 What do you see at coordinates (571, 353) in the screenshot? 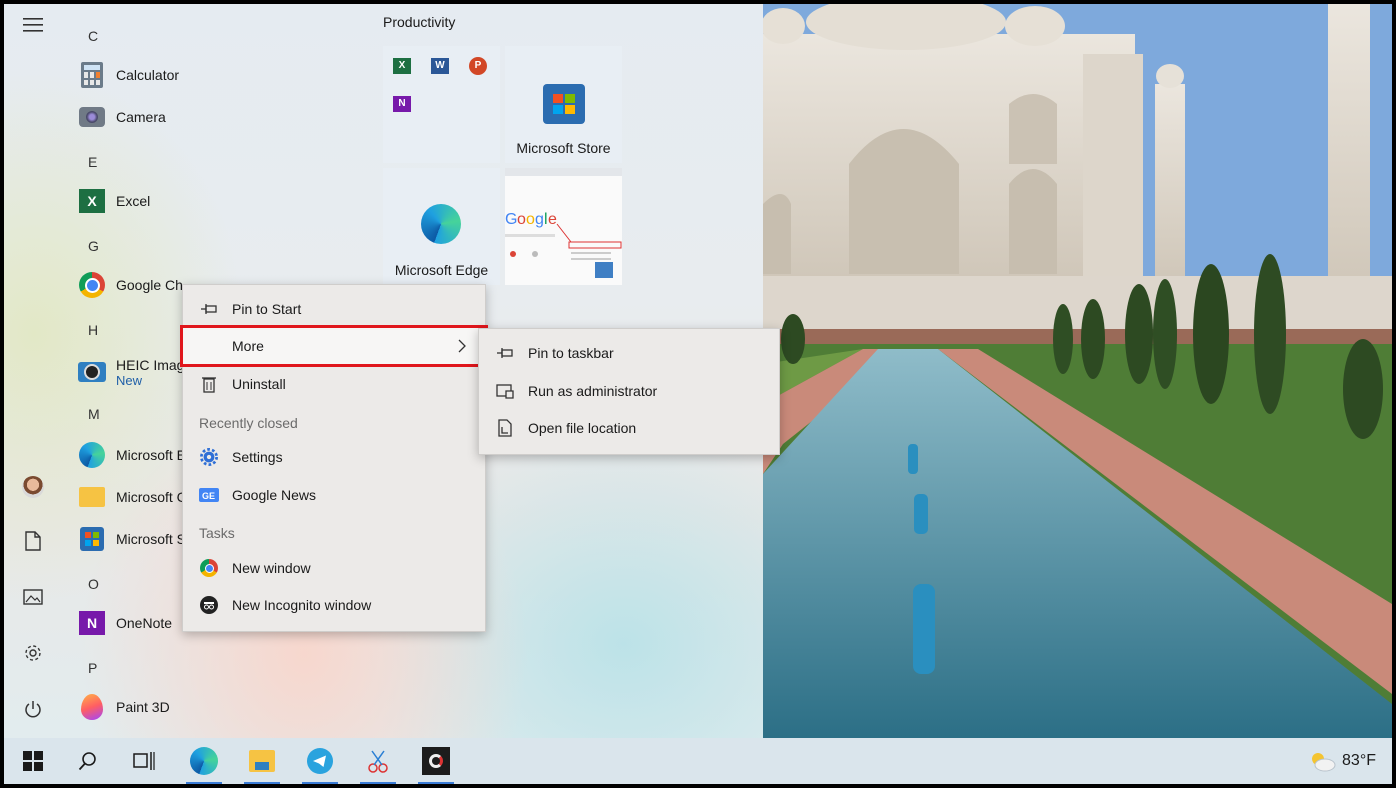
I see `menu-item-label: Pin to taskbar` at bounding box center [571, 353].